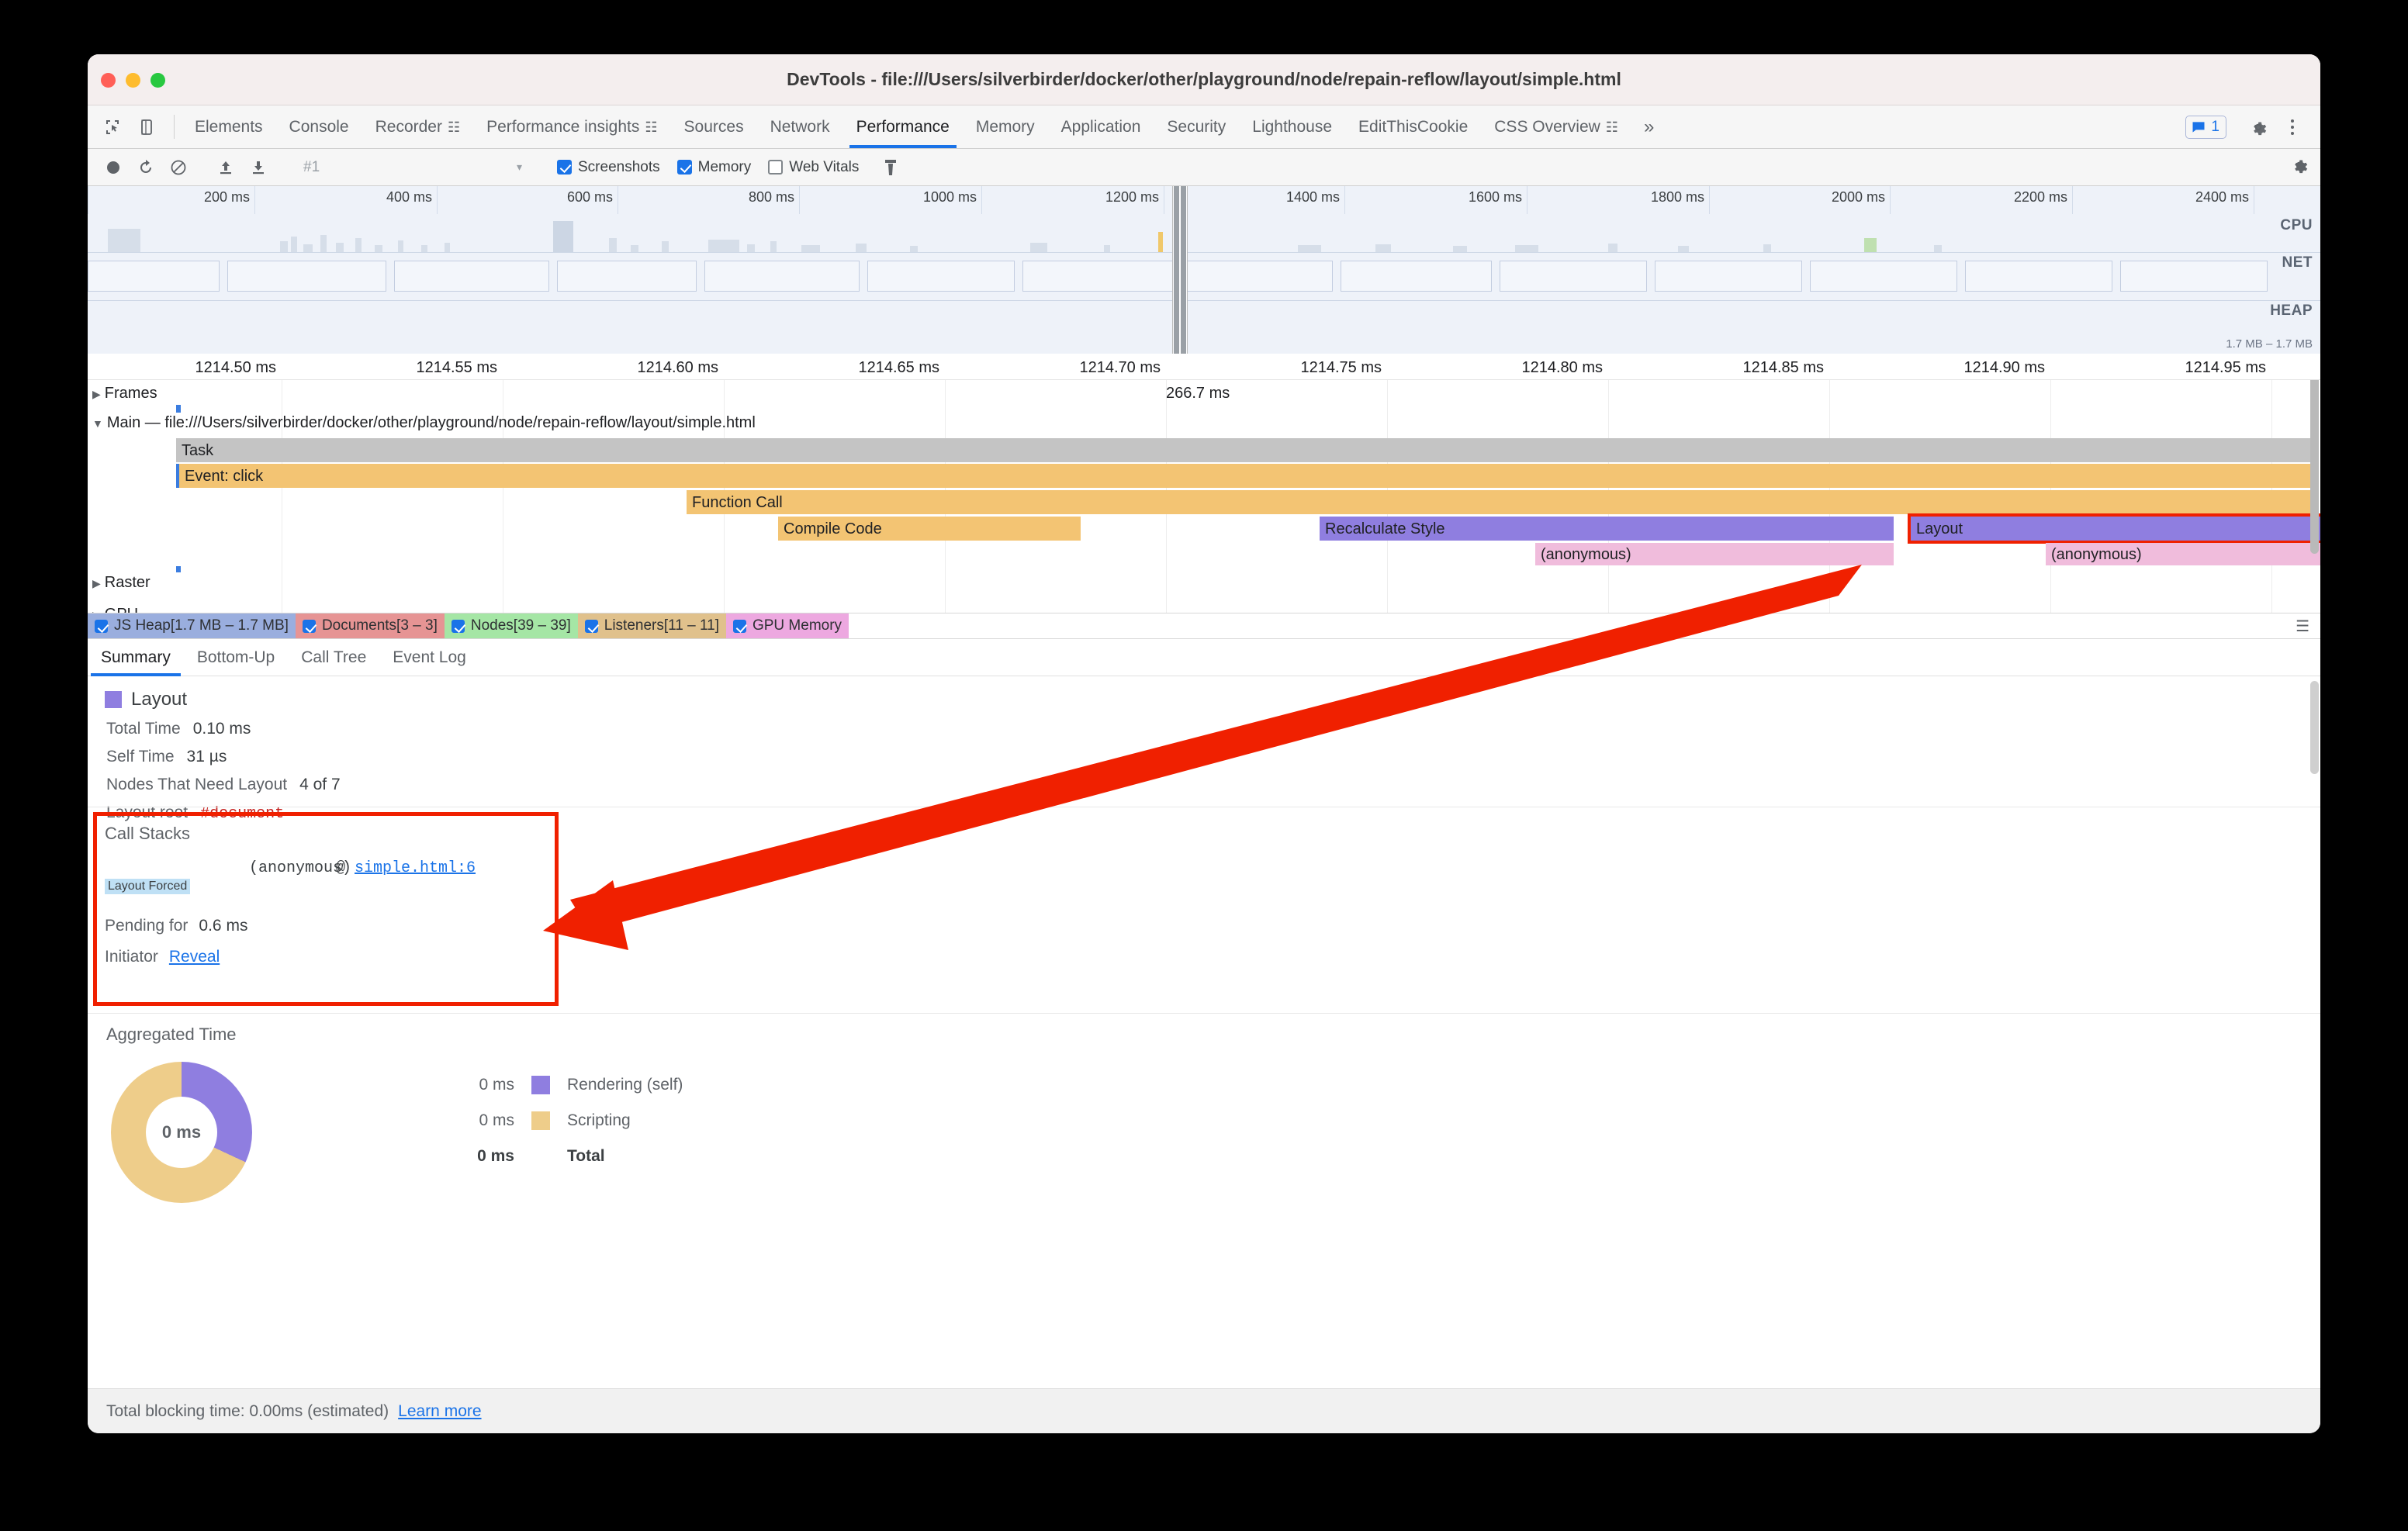 The height and width of the screenshot is (1531, 2408). What do you see at coordinates (258, 167) in the screenshot?
I see `download-profile-icon` at bounding box center [258, 167].